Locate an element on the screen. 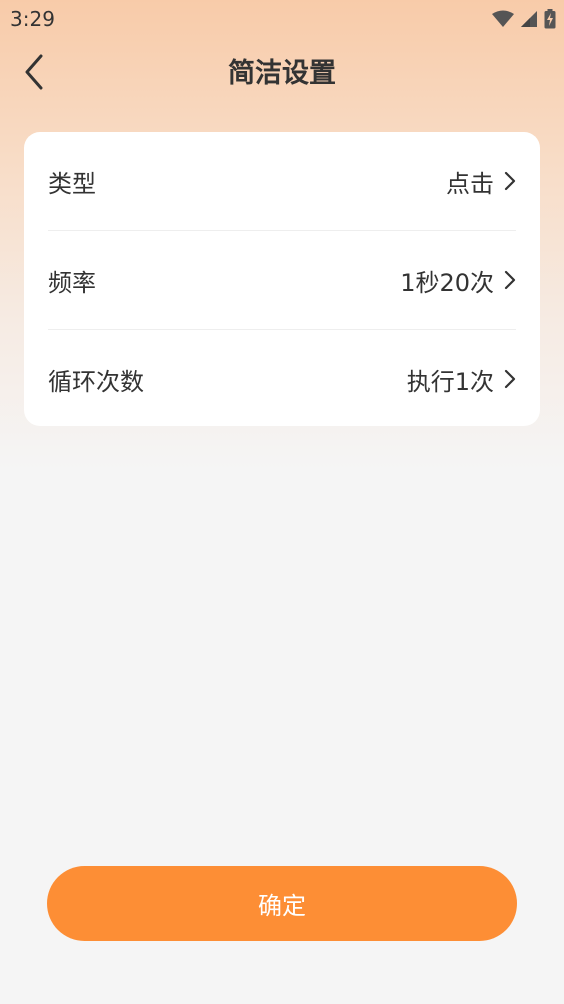 This screenshot has height=1004, width=564. cell-signal-icon is located at coordinates (529, 19).